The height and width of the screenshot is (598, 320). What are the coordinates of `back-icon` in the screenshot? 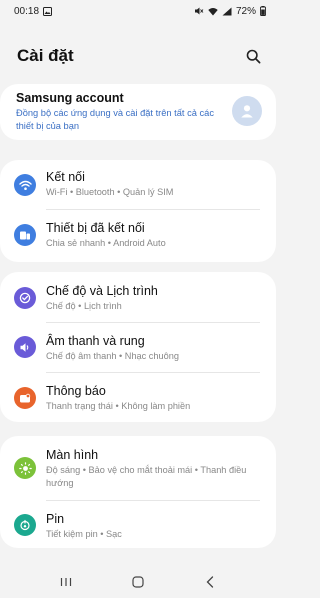 It's located at (210, 582).